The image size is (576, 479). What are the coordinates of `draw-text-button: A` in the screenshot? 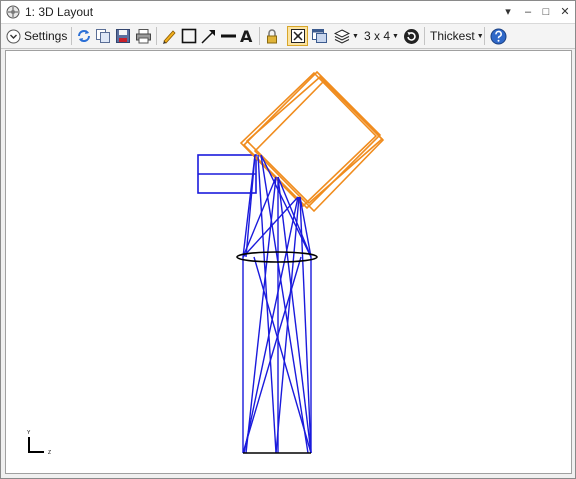 It's located at (246, 36).